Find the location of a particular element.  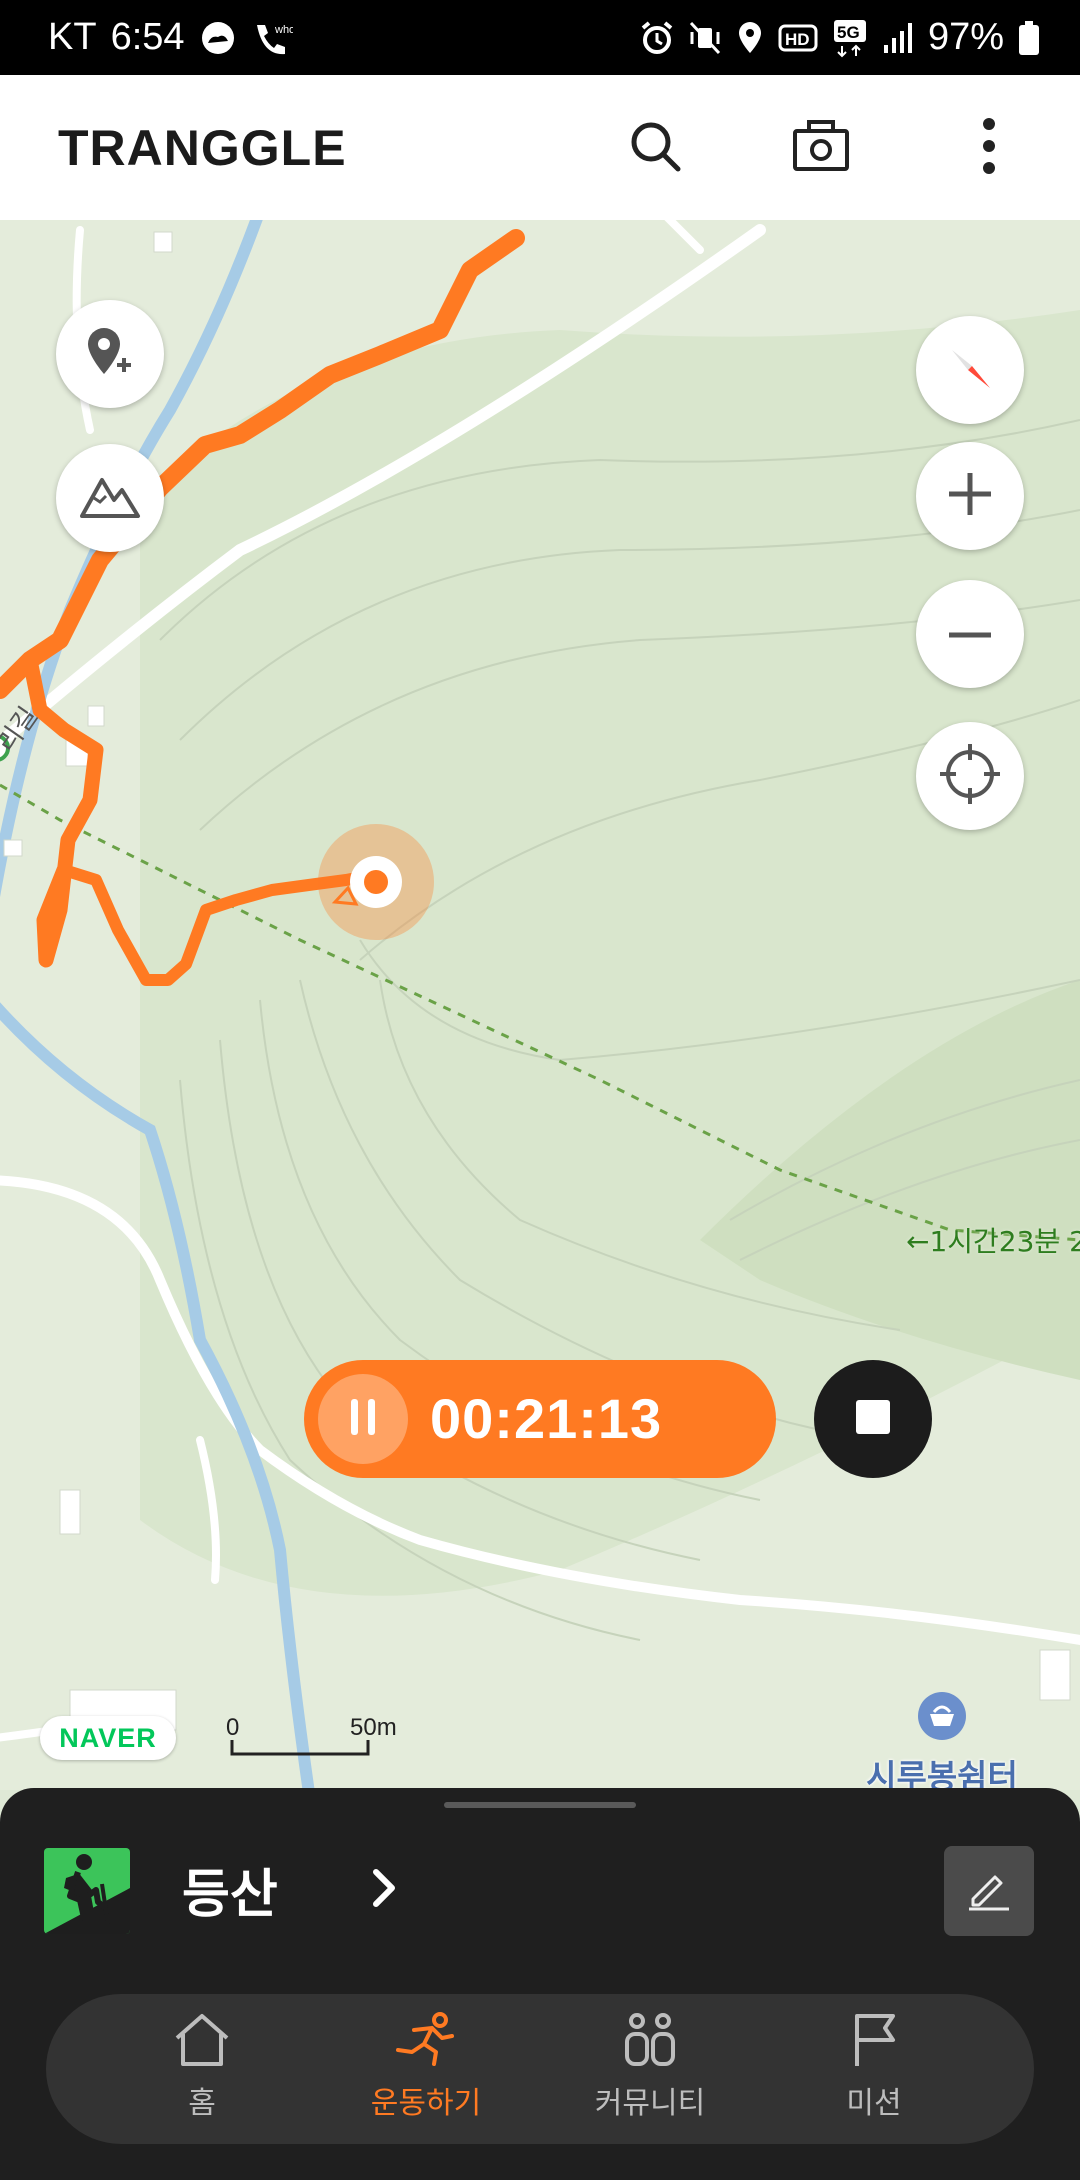

chevron-right-icon is located at coordinates (385, 1890).